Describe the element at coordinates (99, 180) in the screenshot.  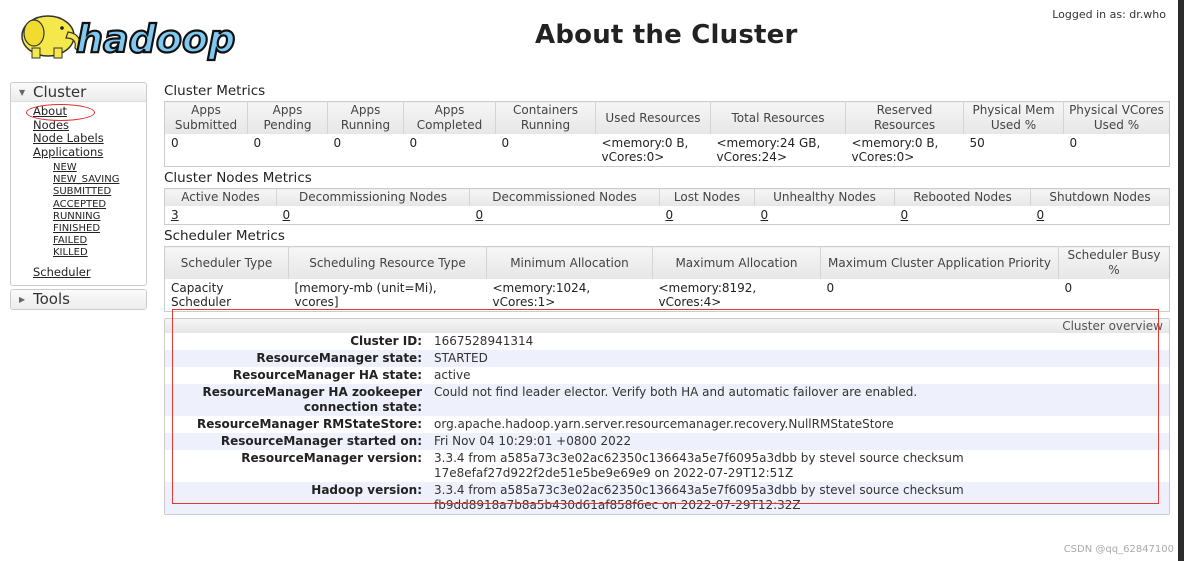
I see `nav-link-app-new-saving: NEW_SAVING` at that location.